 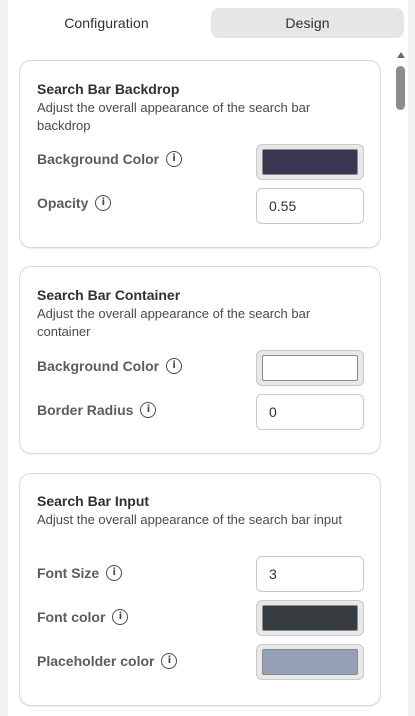 I want to click on tab-design: Design, so click(x=307, y=23).